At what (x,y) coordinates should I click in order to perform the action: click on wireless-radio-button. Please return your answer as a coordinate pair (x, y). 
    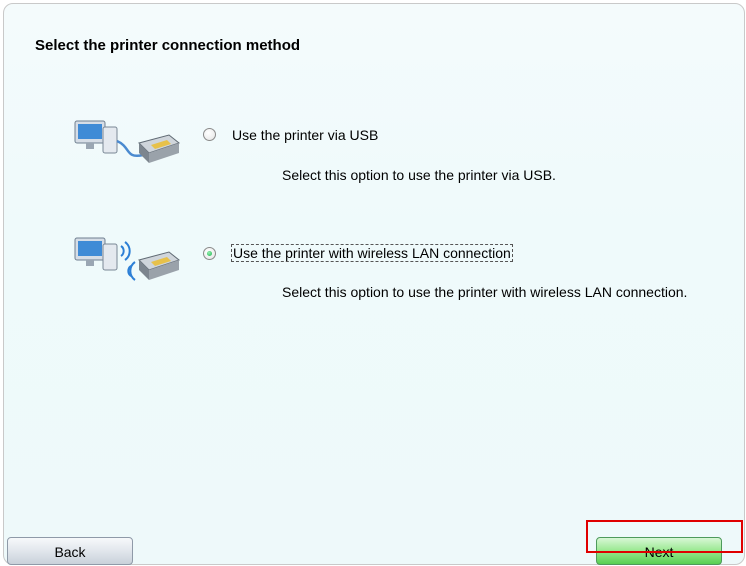
    Looking at the image, I should click on (209, 253).